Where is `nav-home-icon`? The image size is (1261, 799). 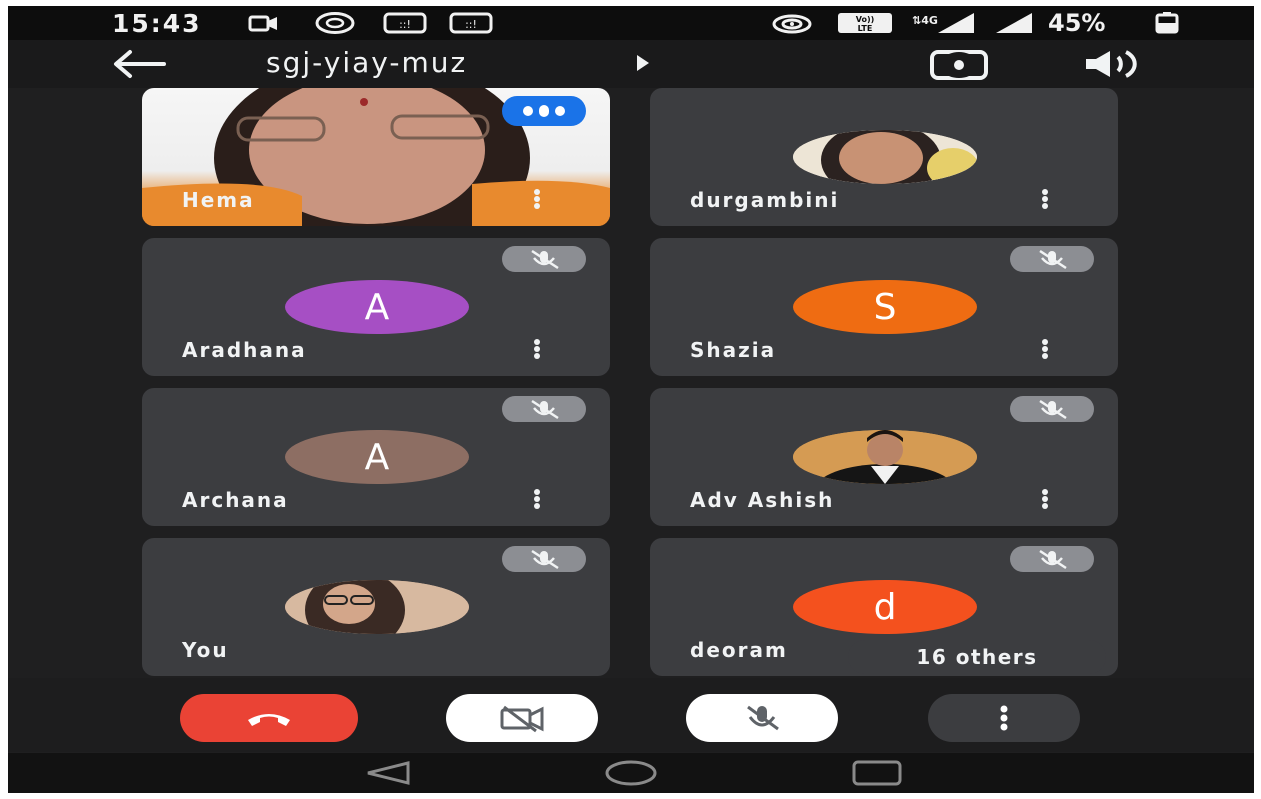 nav-home-icon is located at coordinates (631, 773).